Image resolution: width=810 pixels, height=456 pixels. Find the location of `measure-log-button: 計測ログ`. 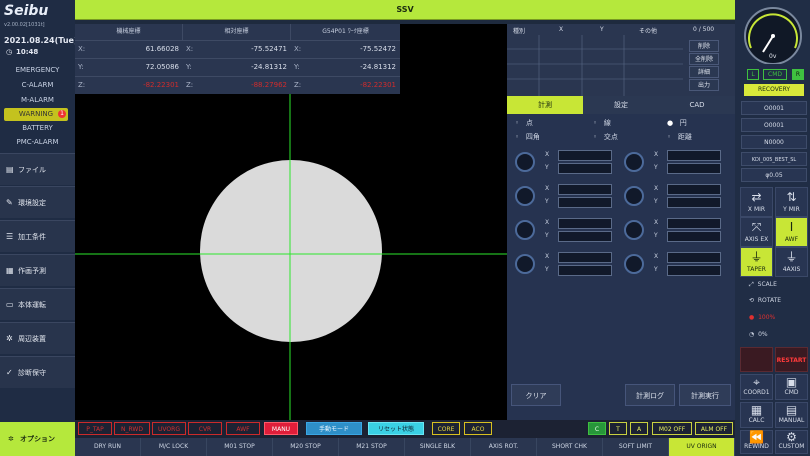

measure-log-button: 計測ログ is located at coordinates (650, 395).